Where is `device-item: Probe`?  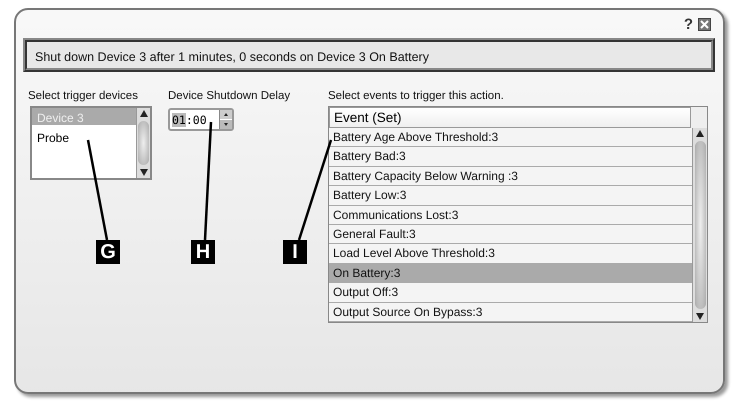 device-item: Probe is located at coordinates (84, 136).